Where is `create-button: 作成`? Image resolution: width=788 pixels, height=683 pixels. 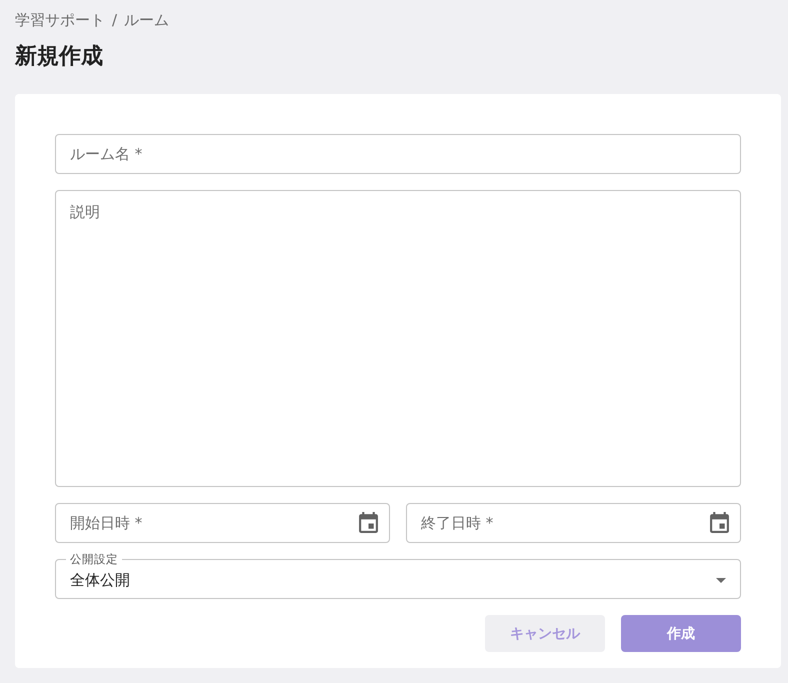 create-button: 作成 is located at coordinates (681, 633).